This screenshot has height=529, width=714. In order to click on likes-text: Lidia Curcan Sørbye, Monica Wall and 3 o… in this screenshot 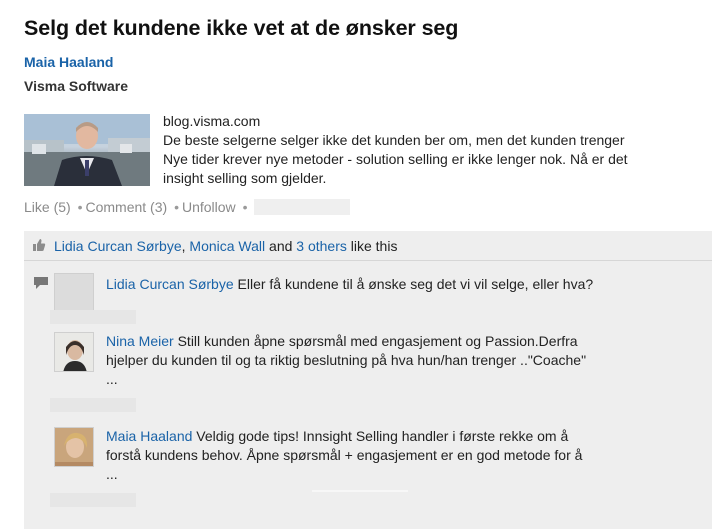, I will do `click(225, 246)`.